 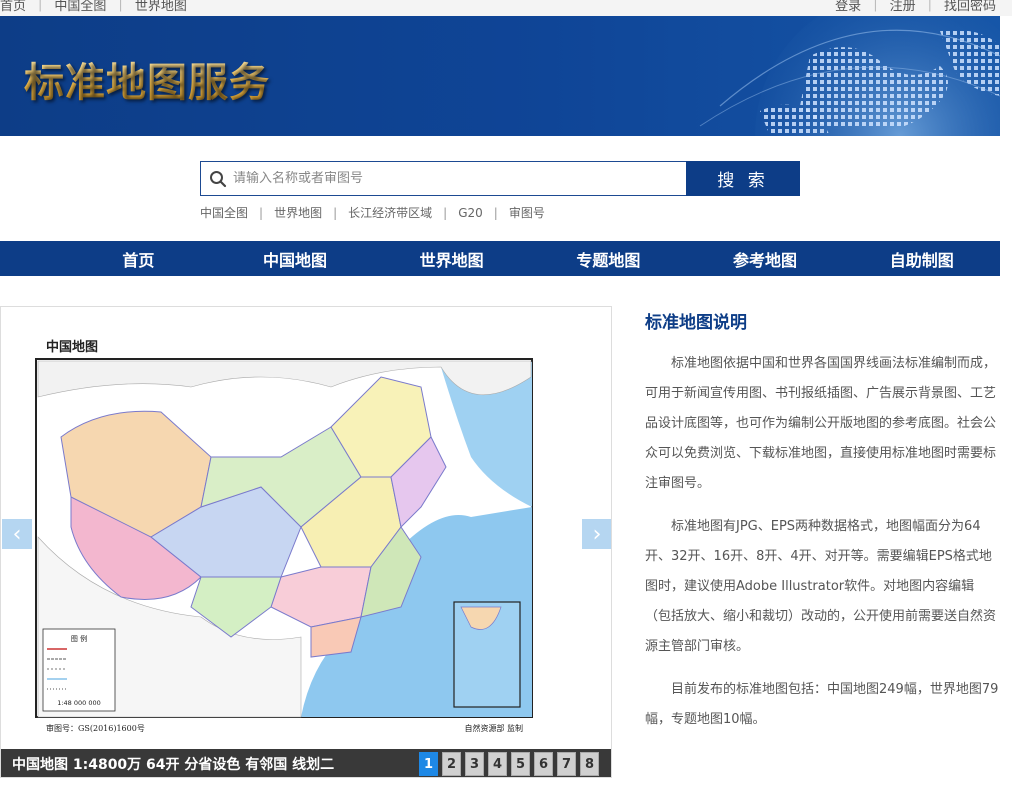 I want to click on page-button-1: 1, so click(x=428, y=764).